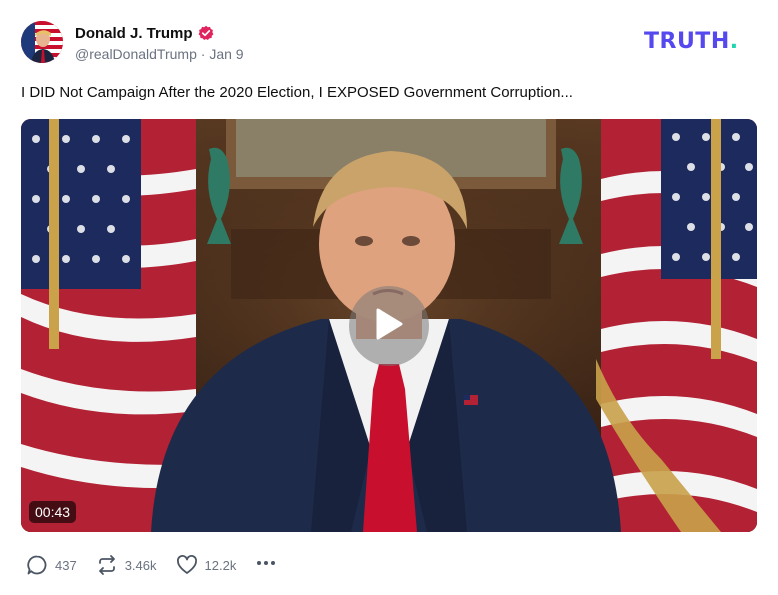 Image resolution: width=778 pixels, height=595 pixels. I want to click on author-display-name: Donald J. Trump, so click(134, 33).